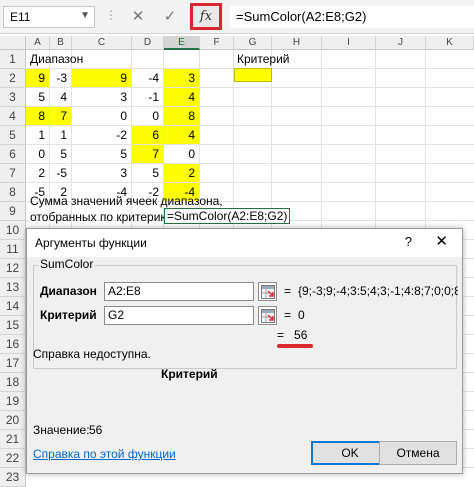 The height and width of the screenshot is (487, 474). What do you see at coordinates (352, 17) in the screenshot?
I see `formula-input: =SumColor(A2:E8;G2)` at bounding box center [352, 17].